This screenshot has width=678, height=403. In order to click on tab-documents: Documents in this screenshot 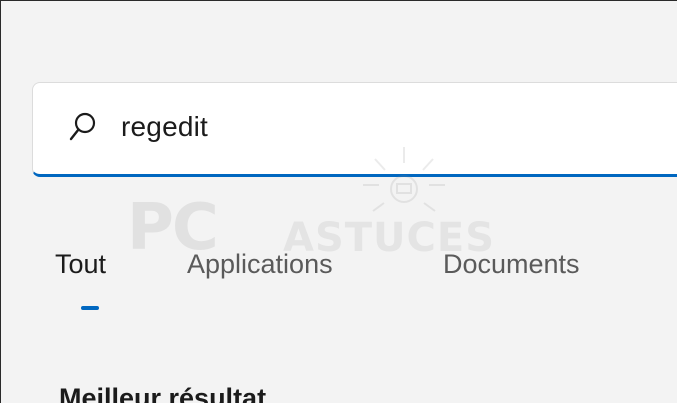, I will do `click(511, 264)`.